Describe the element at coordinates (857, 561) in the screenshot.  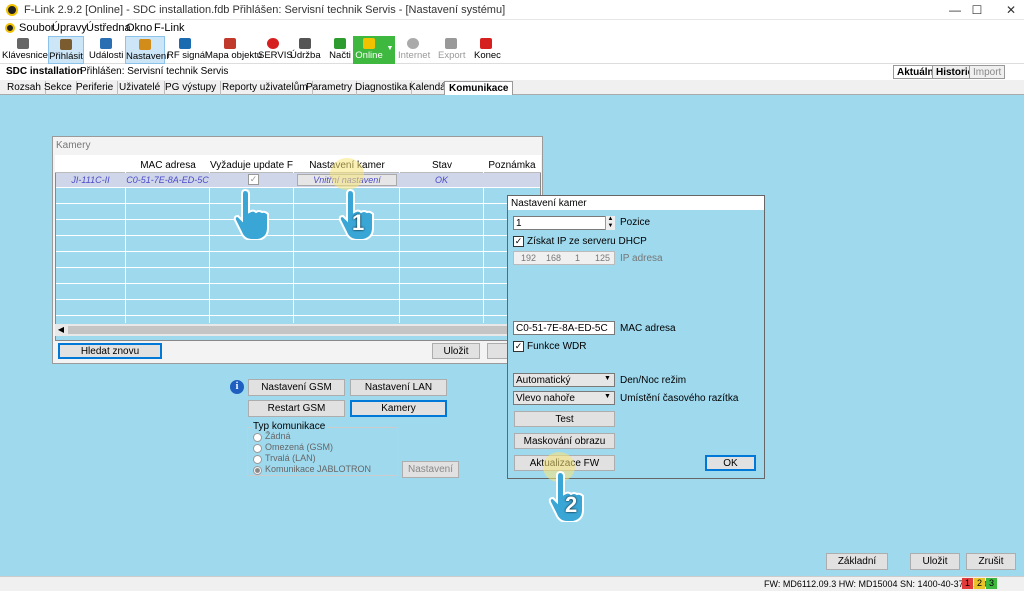
I see `basic-button: Základní` at that location.